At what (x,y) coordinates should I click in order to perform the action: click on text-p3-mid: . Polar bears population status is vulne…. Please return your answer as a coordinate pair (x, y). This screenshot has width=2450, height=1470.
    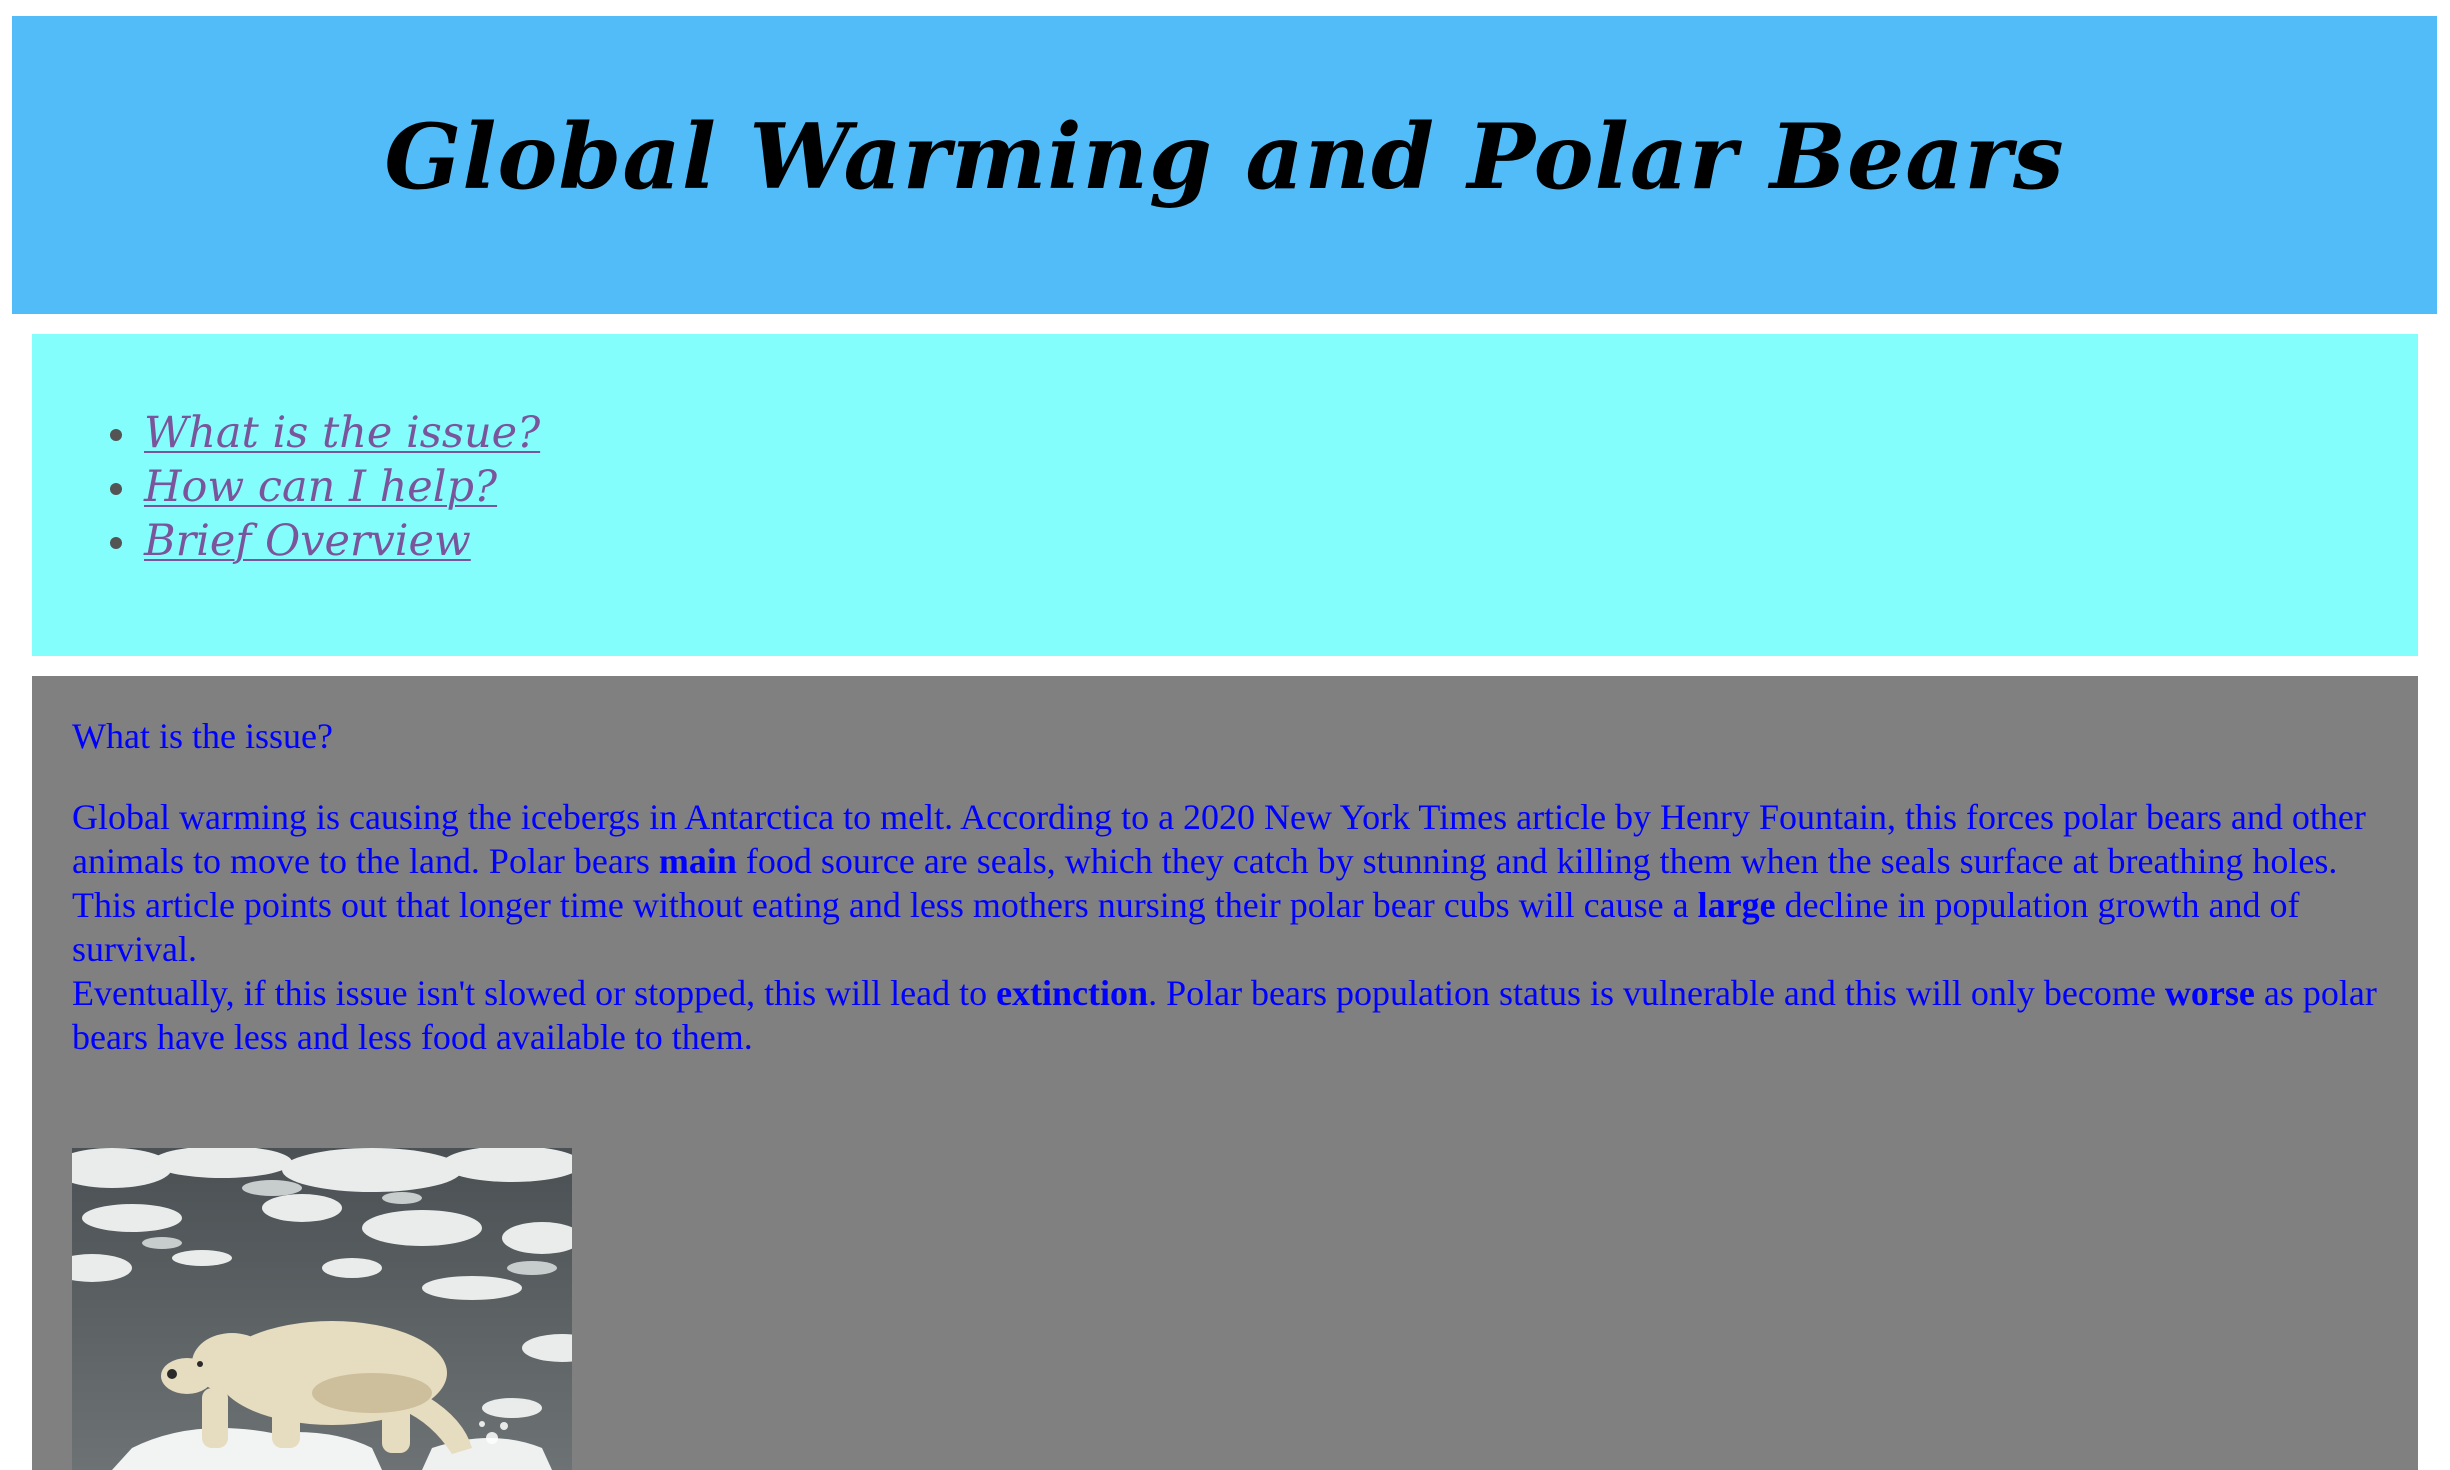
    Looking at the image, I should click on (1656, 993).